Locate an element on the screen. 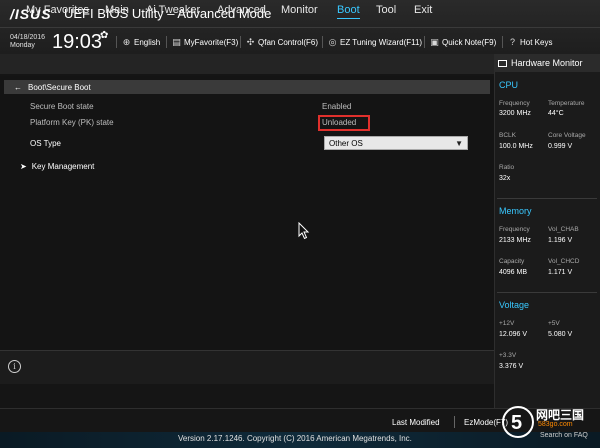 The image size is (600, 448). hardware-monitor-label: Hardware Monitor is located at coordinates (547, 63).